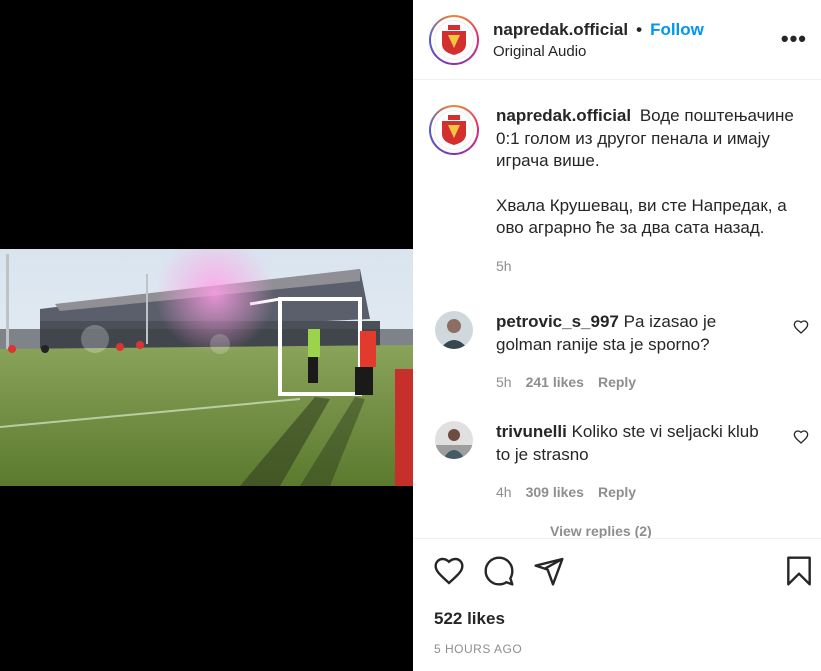  Describe the element at coordinates (677, 30) in the screenshot. I see `follow-button: Follow` at that location.